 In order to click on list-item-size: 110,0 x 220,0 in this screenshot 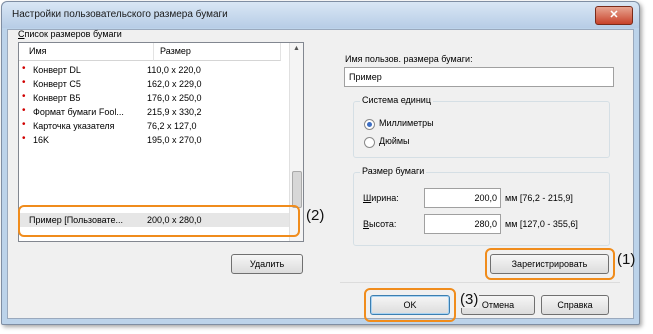, I will do `click(174, 70)`.